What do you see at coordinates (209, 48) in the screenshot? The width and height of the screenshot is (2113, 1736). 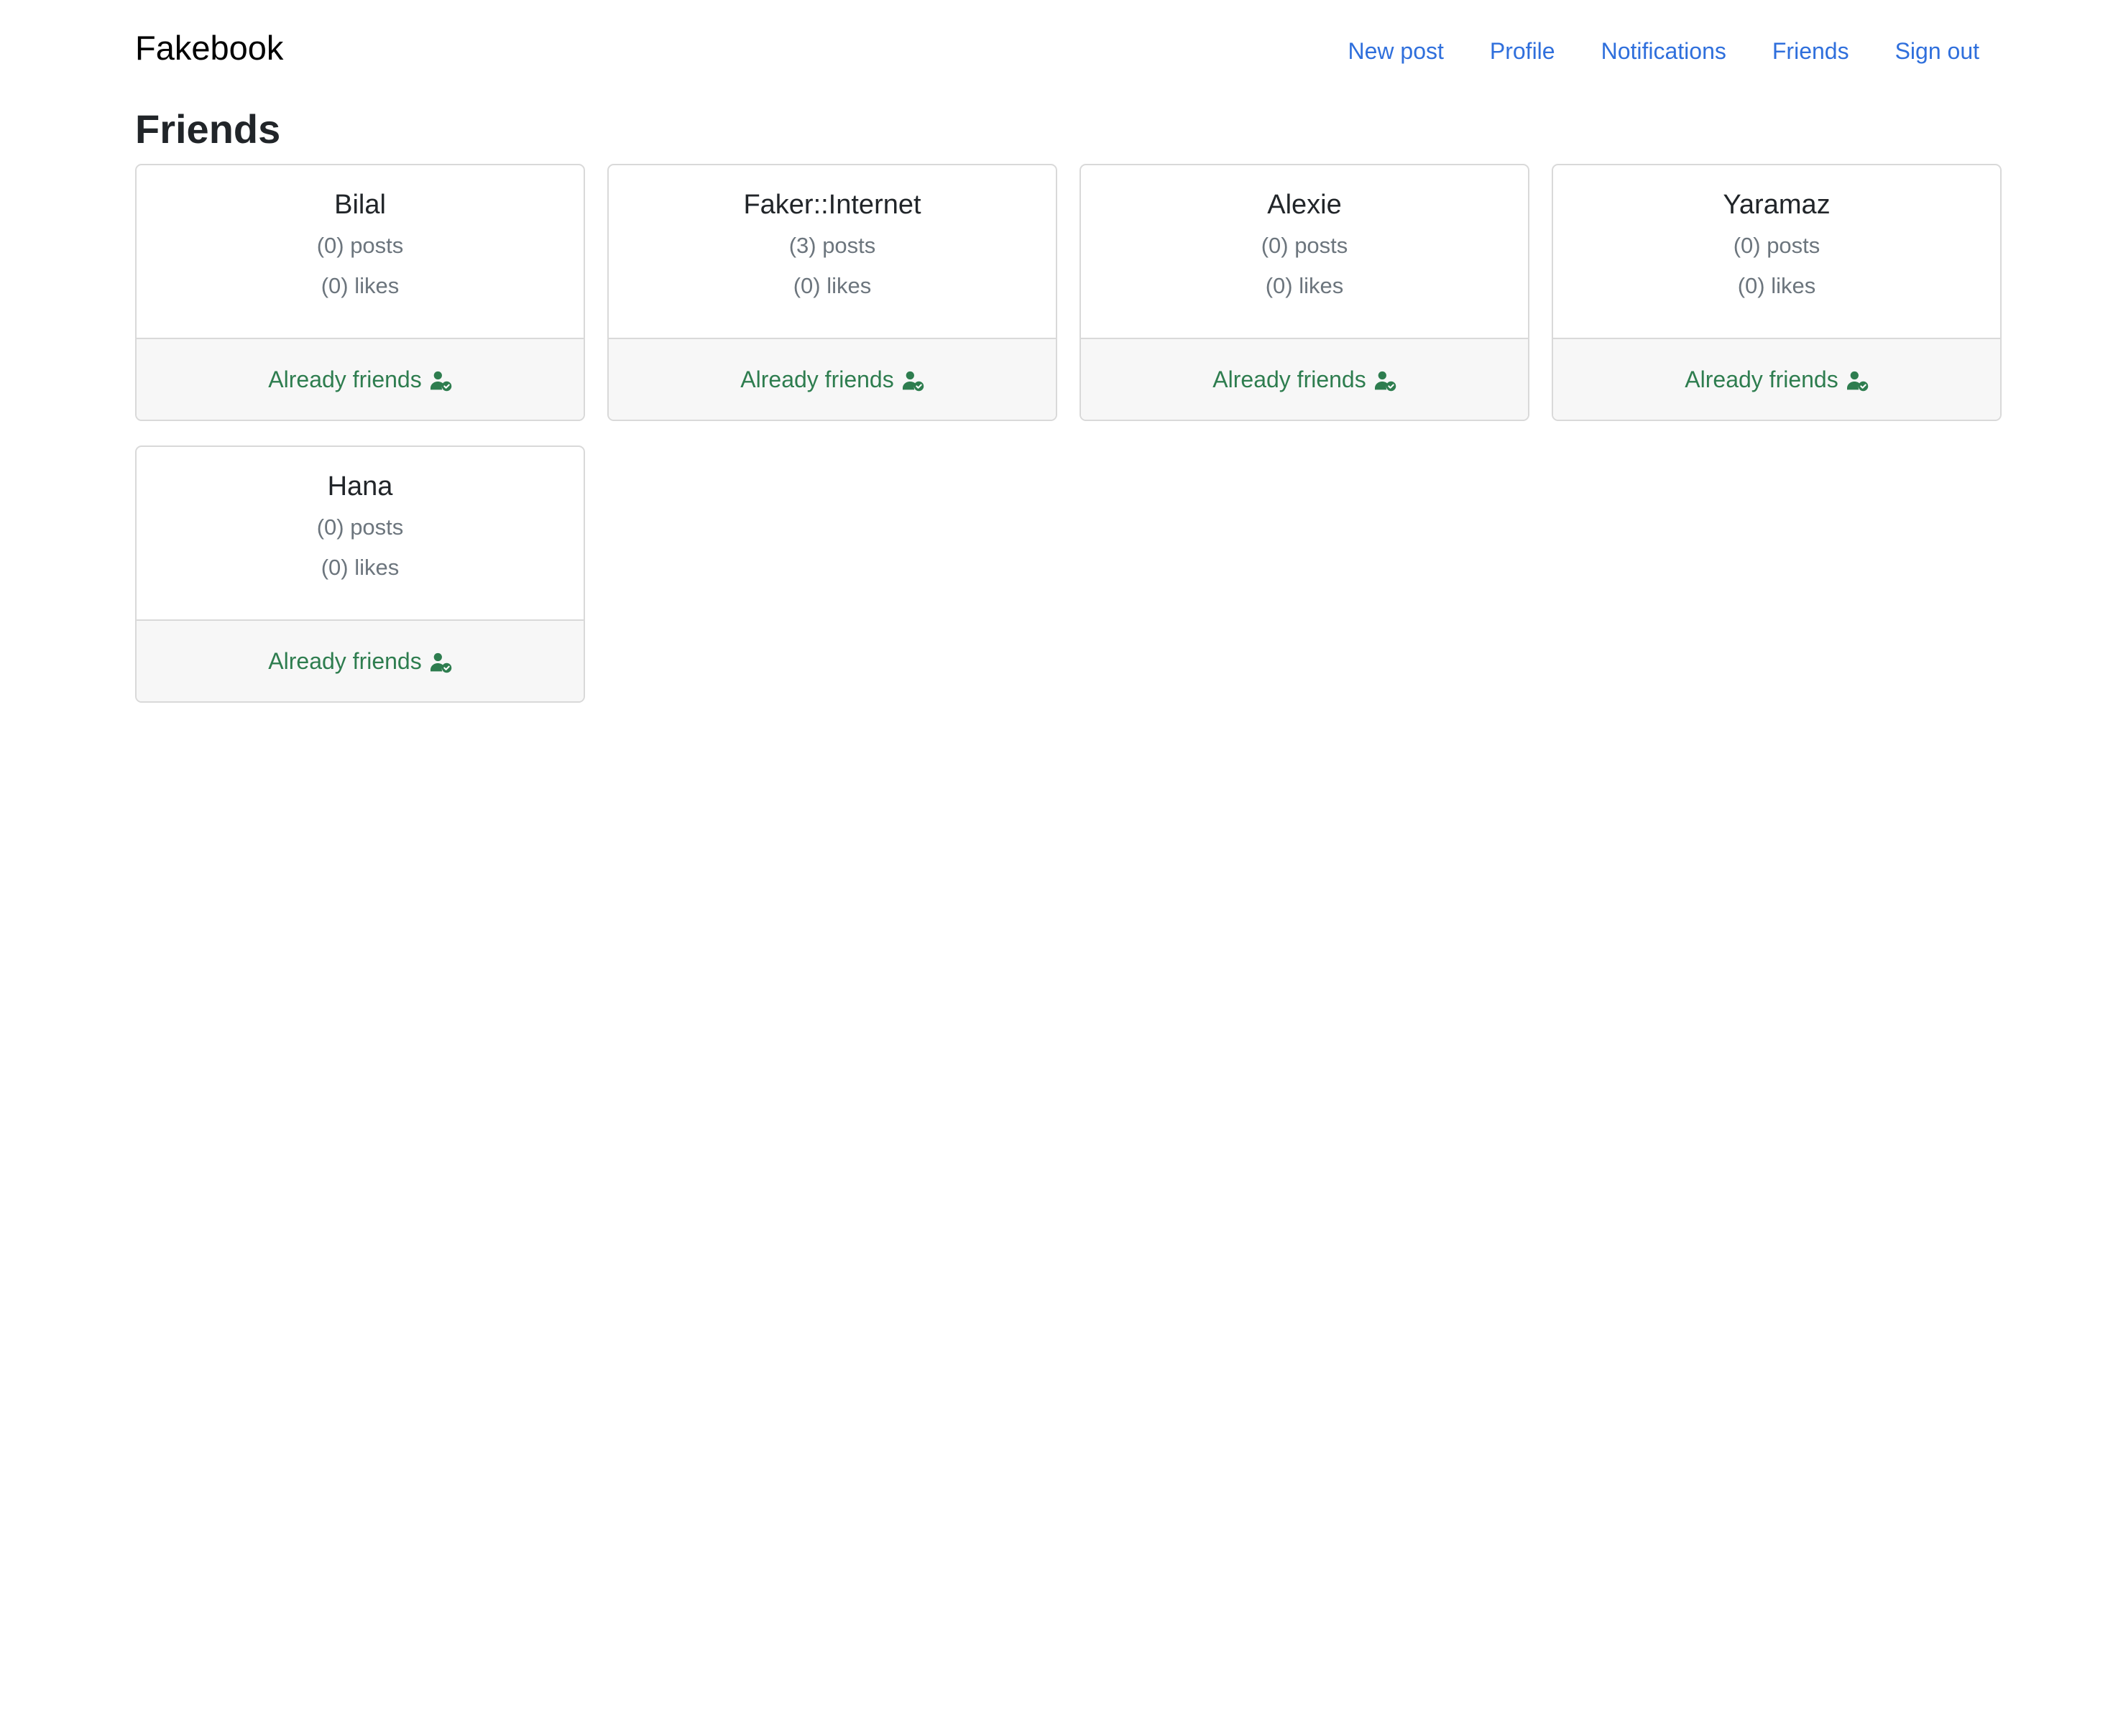 I see `brand-logo-link: Fakebook` at bounding box center [209, 48].